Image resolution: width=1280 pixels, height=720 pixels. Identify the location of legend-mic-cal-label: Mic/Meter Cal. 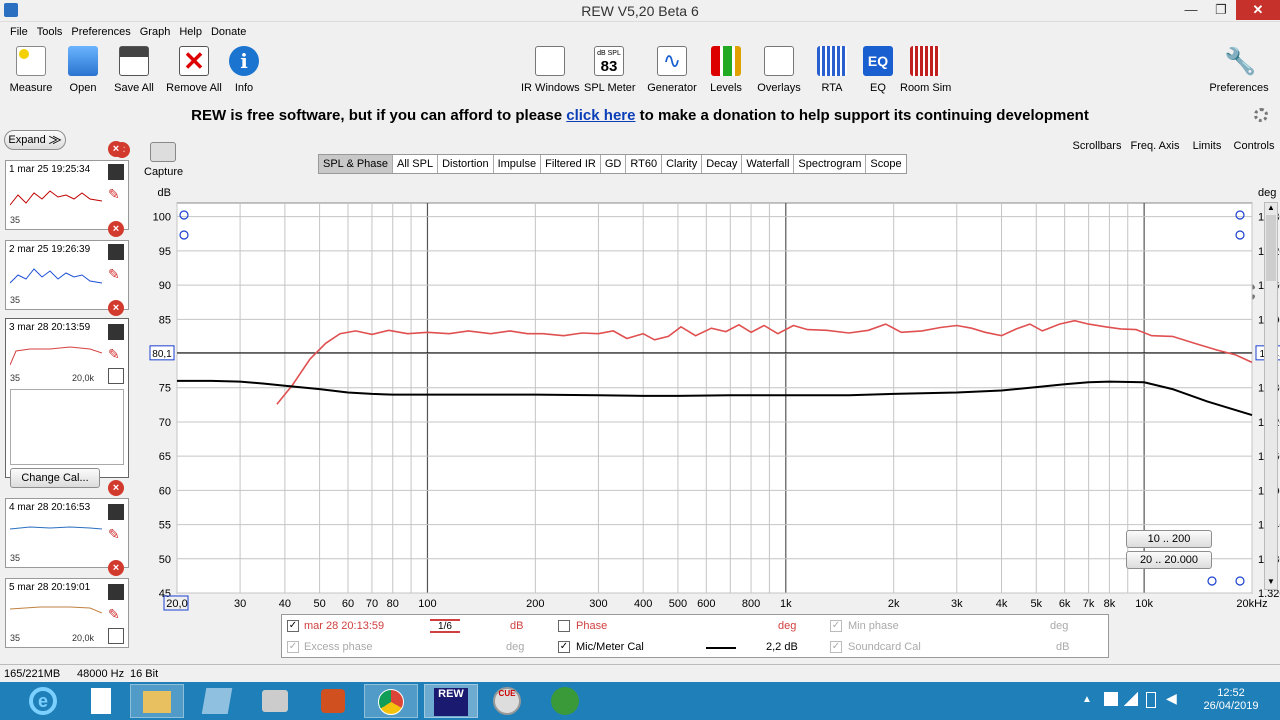
(610, 647).